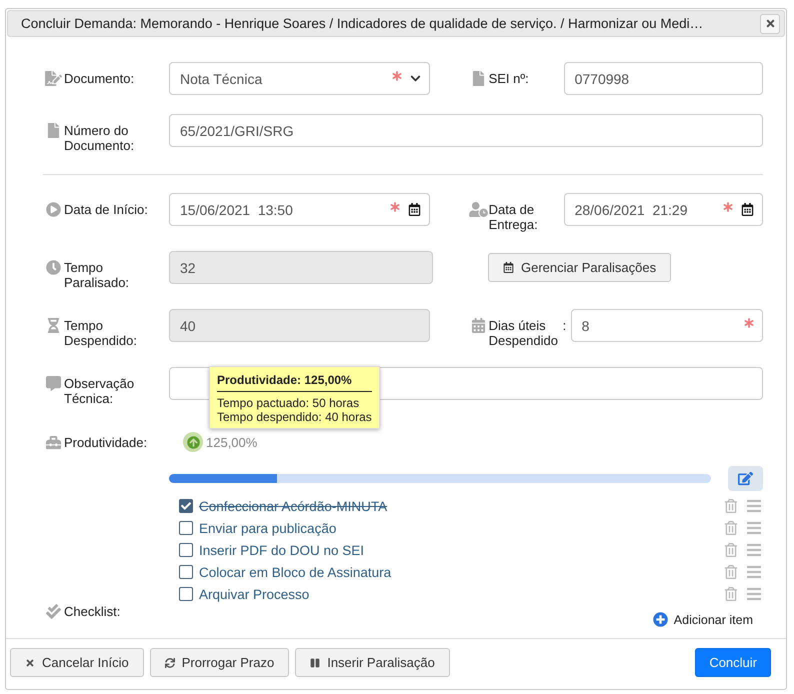  Describe the element at coordinates (299, 78) in the screenshot. I see `document-select: Nota Técnica` at that location.